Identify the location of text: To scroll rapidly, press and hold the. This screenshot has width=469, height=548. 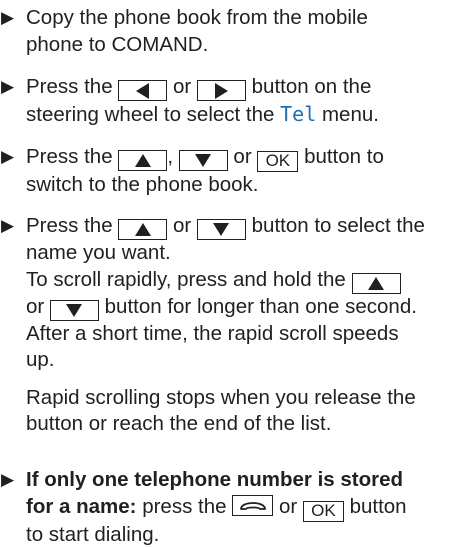
(186, 279).